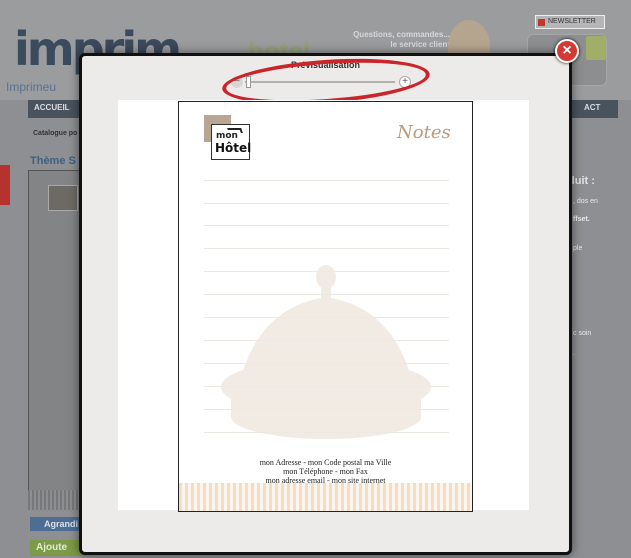  Describe the element at coordinates (578, 248) in the screenshot. I see `product-info-line: ple` at that location.